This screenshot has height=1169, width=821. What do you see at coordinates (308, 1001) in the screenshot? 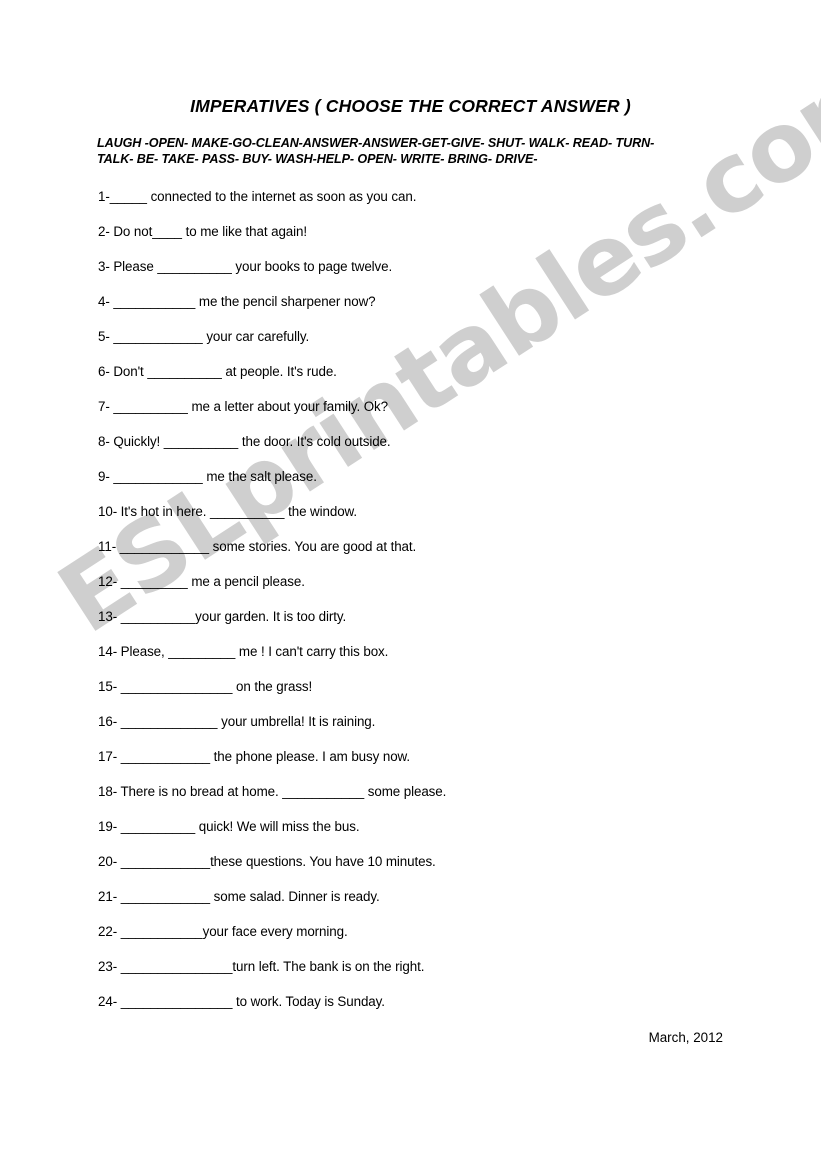
I see `question-text-after-blank: to work. Today is Sunday.` at bounding box center [308, 1001].